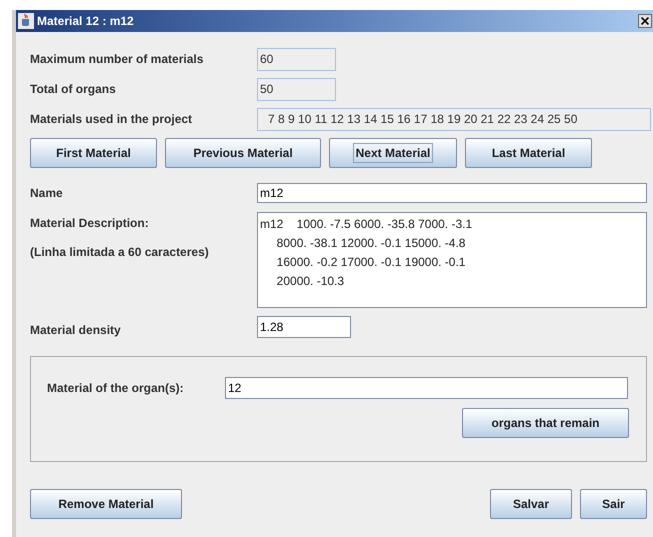 The height and width of the screenshot is (537, 653). What do you see at coordinates (85, 21) in the screenshot?
I see `window-title: Material 12 : m12` at bounding box center [85, 21].